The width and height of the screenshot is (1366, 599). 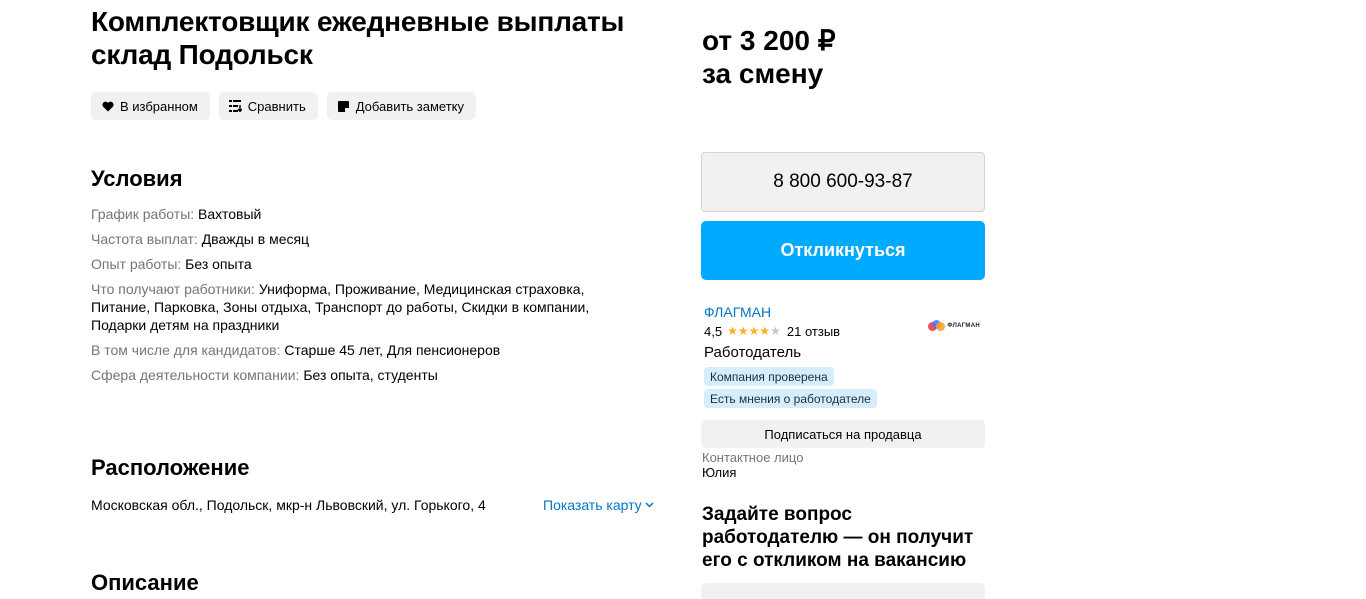 I want to click on show-map-label: Показать карту, so click(x=592, y=505).